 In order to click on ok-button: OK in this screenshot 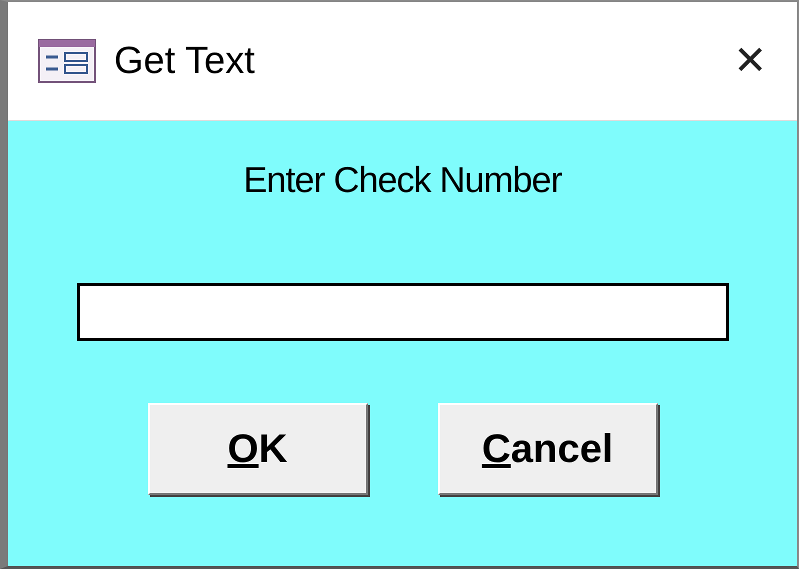, I will do `click(258, 449)`.